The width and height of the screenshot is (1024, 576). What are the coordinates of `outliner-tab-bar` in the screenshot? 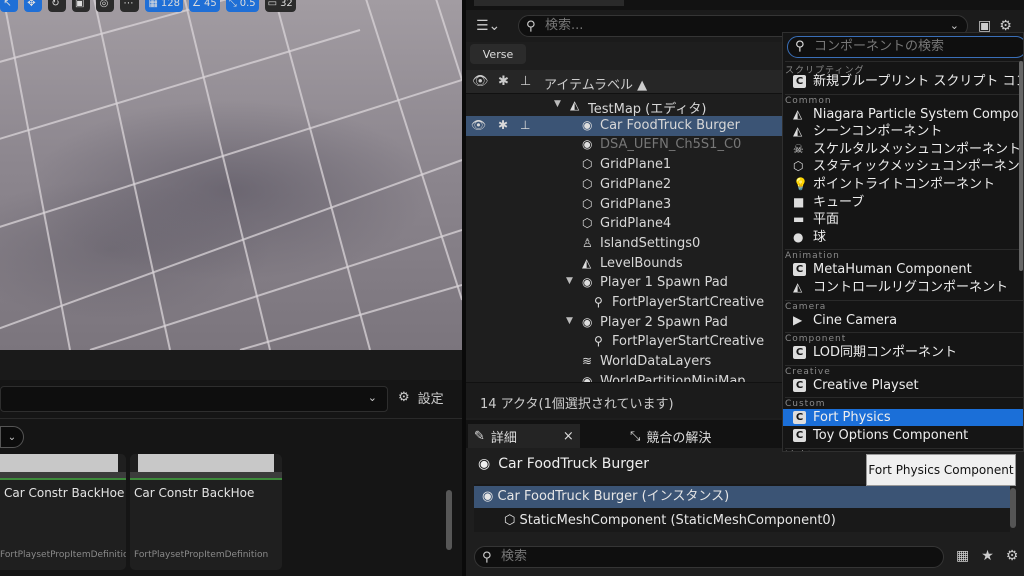 It's located at (745, 5).